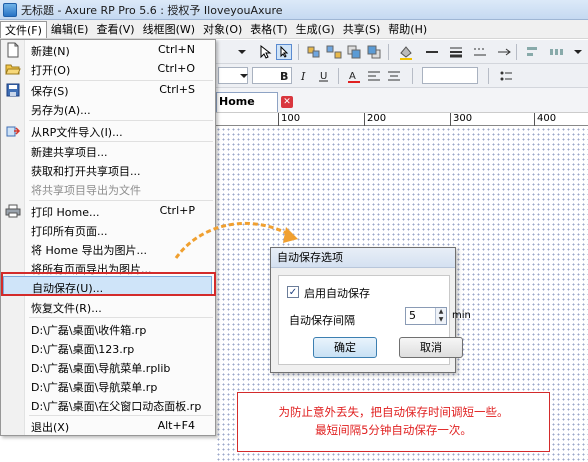 The image size is (588, 462). Describe the element at coordinates (412, 315) in the screenshot. I see `interval-value: 5` at that location.